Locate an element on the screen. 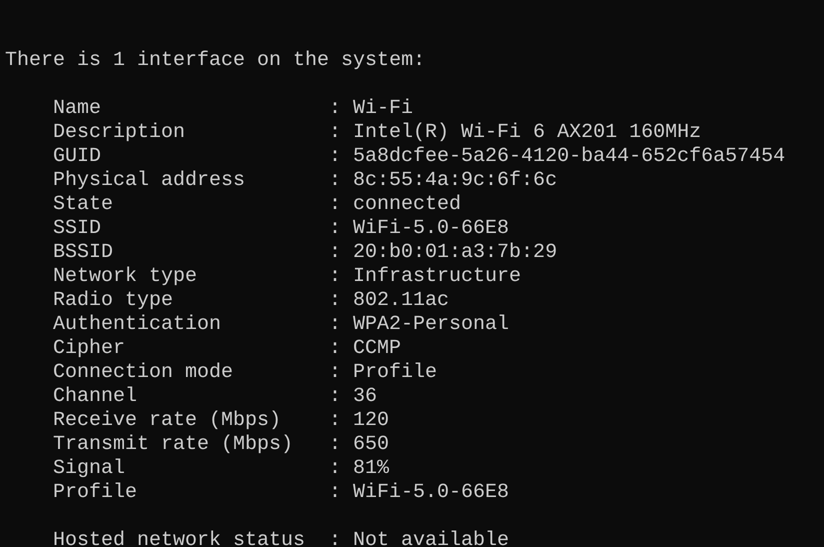 This screenshot has width=824, height=547. field-value: Infrastructure is located at coordinates (437, 277).